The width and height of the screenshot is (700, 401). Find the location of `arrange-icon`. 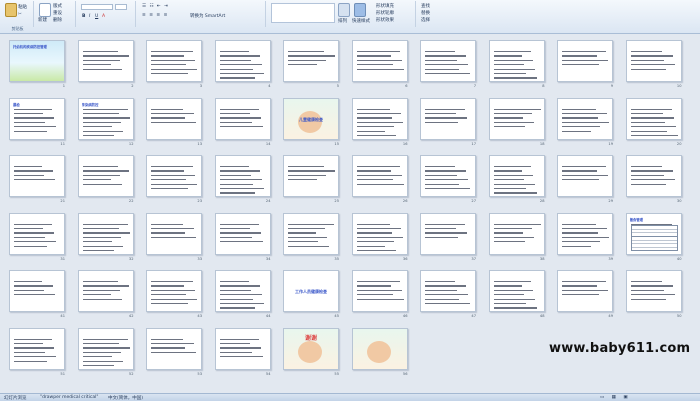

arrange-icon is located at coordinates (344, 10).